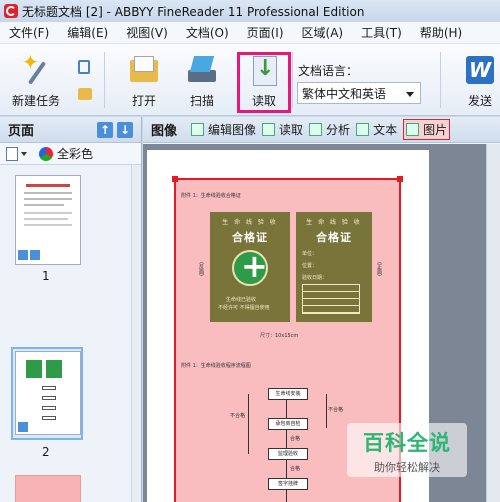  What do you see at coordinates (75, 153) in the screenshot?
I see `color-mode-label: 全彩色` at bounding box center [75, 153].